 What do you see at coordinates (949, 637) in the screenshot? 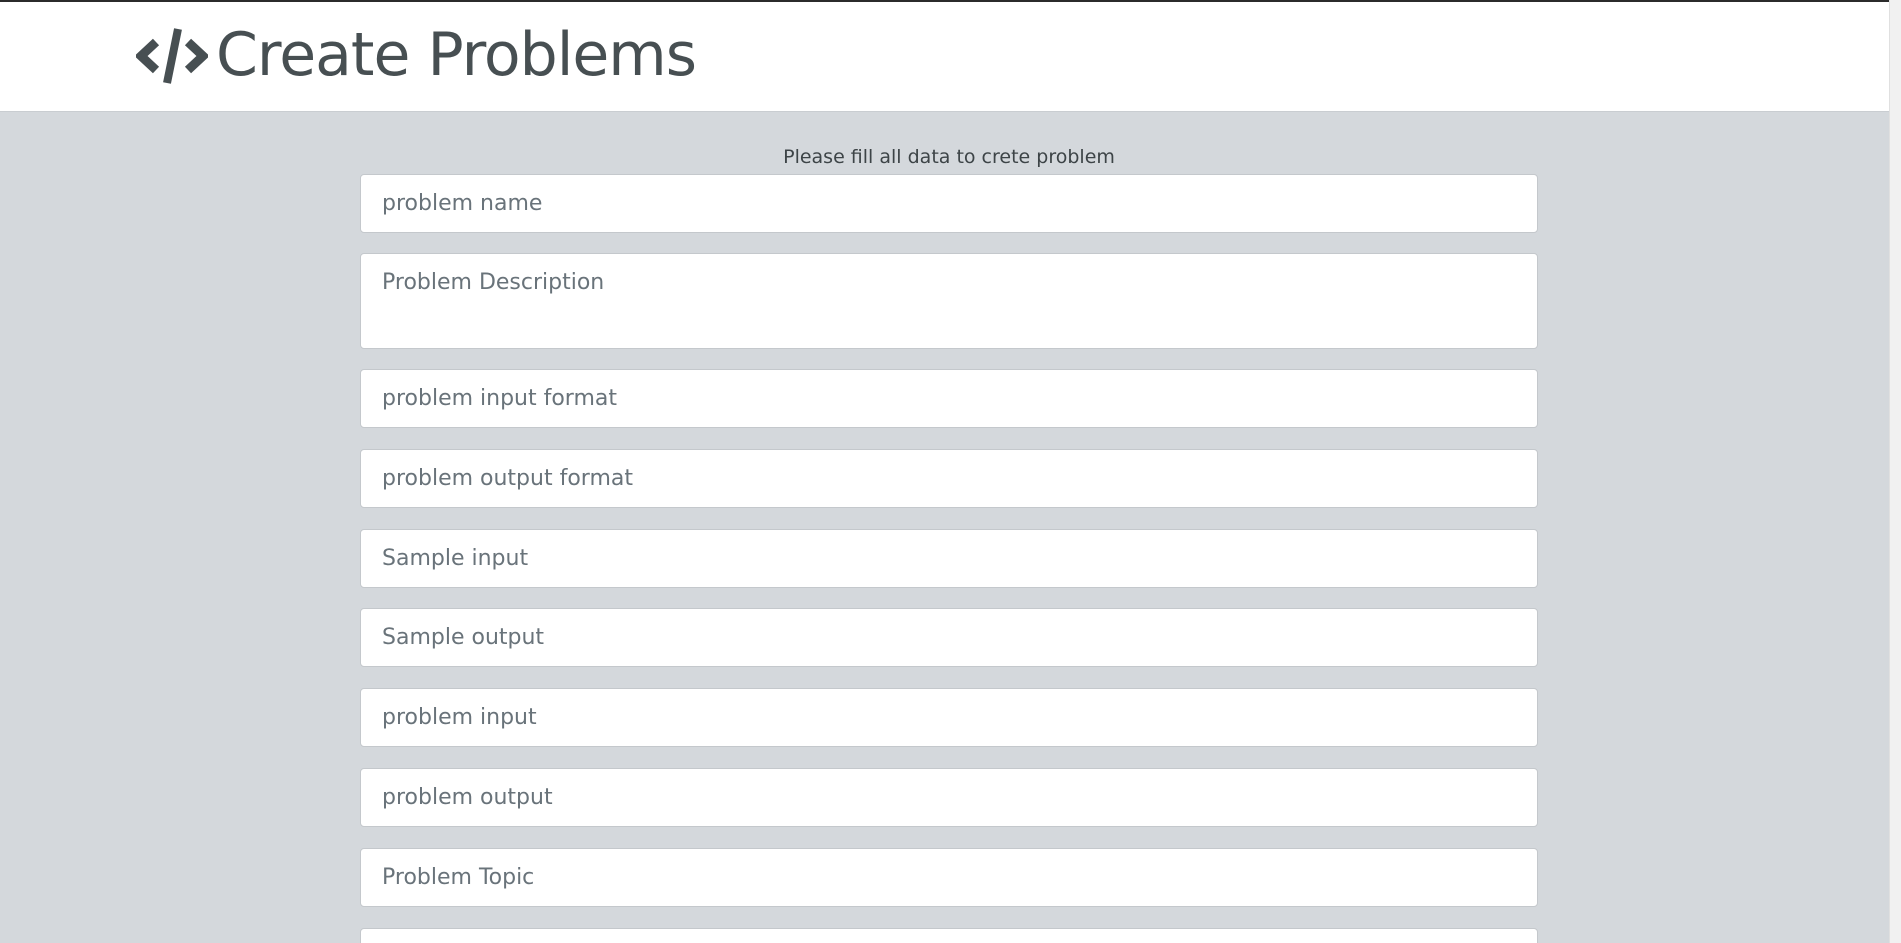
I see `sample-output-input` at bounding box center [949, 637].